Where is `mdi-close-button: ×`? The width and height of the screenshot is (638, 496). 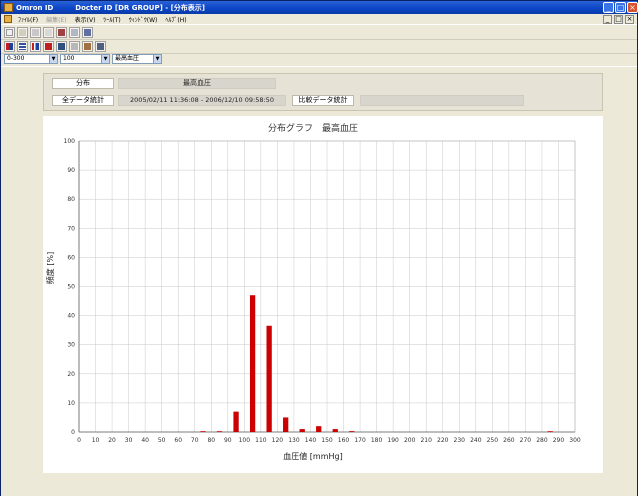 mdi-close-button: × is located at coordinates (629, 19).